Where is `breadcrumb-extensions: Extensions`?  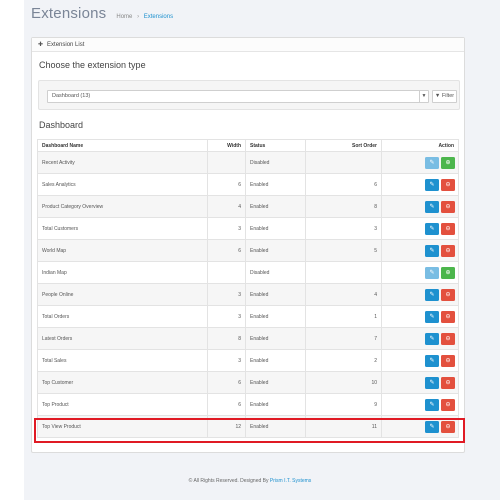
breadcrumb-extensions: Extensions is located at coordinates (158, 17).